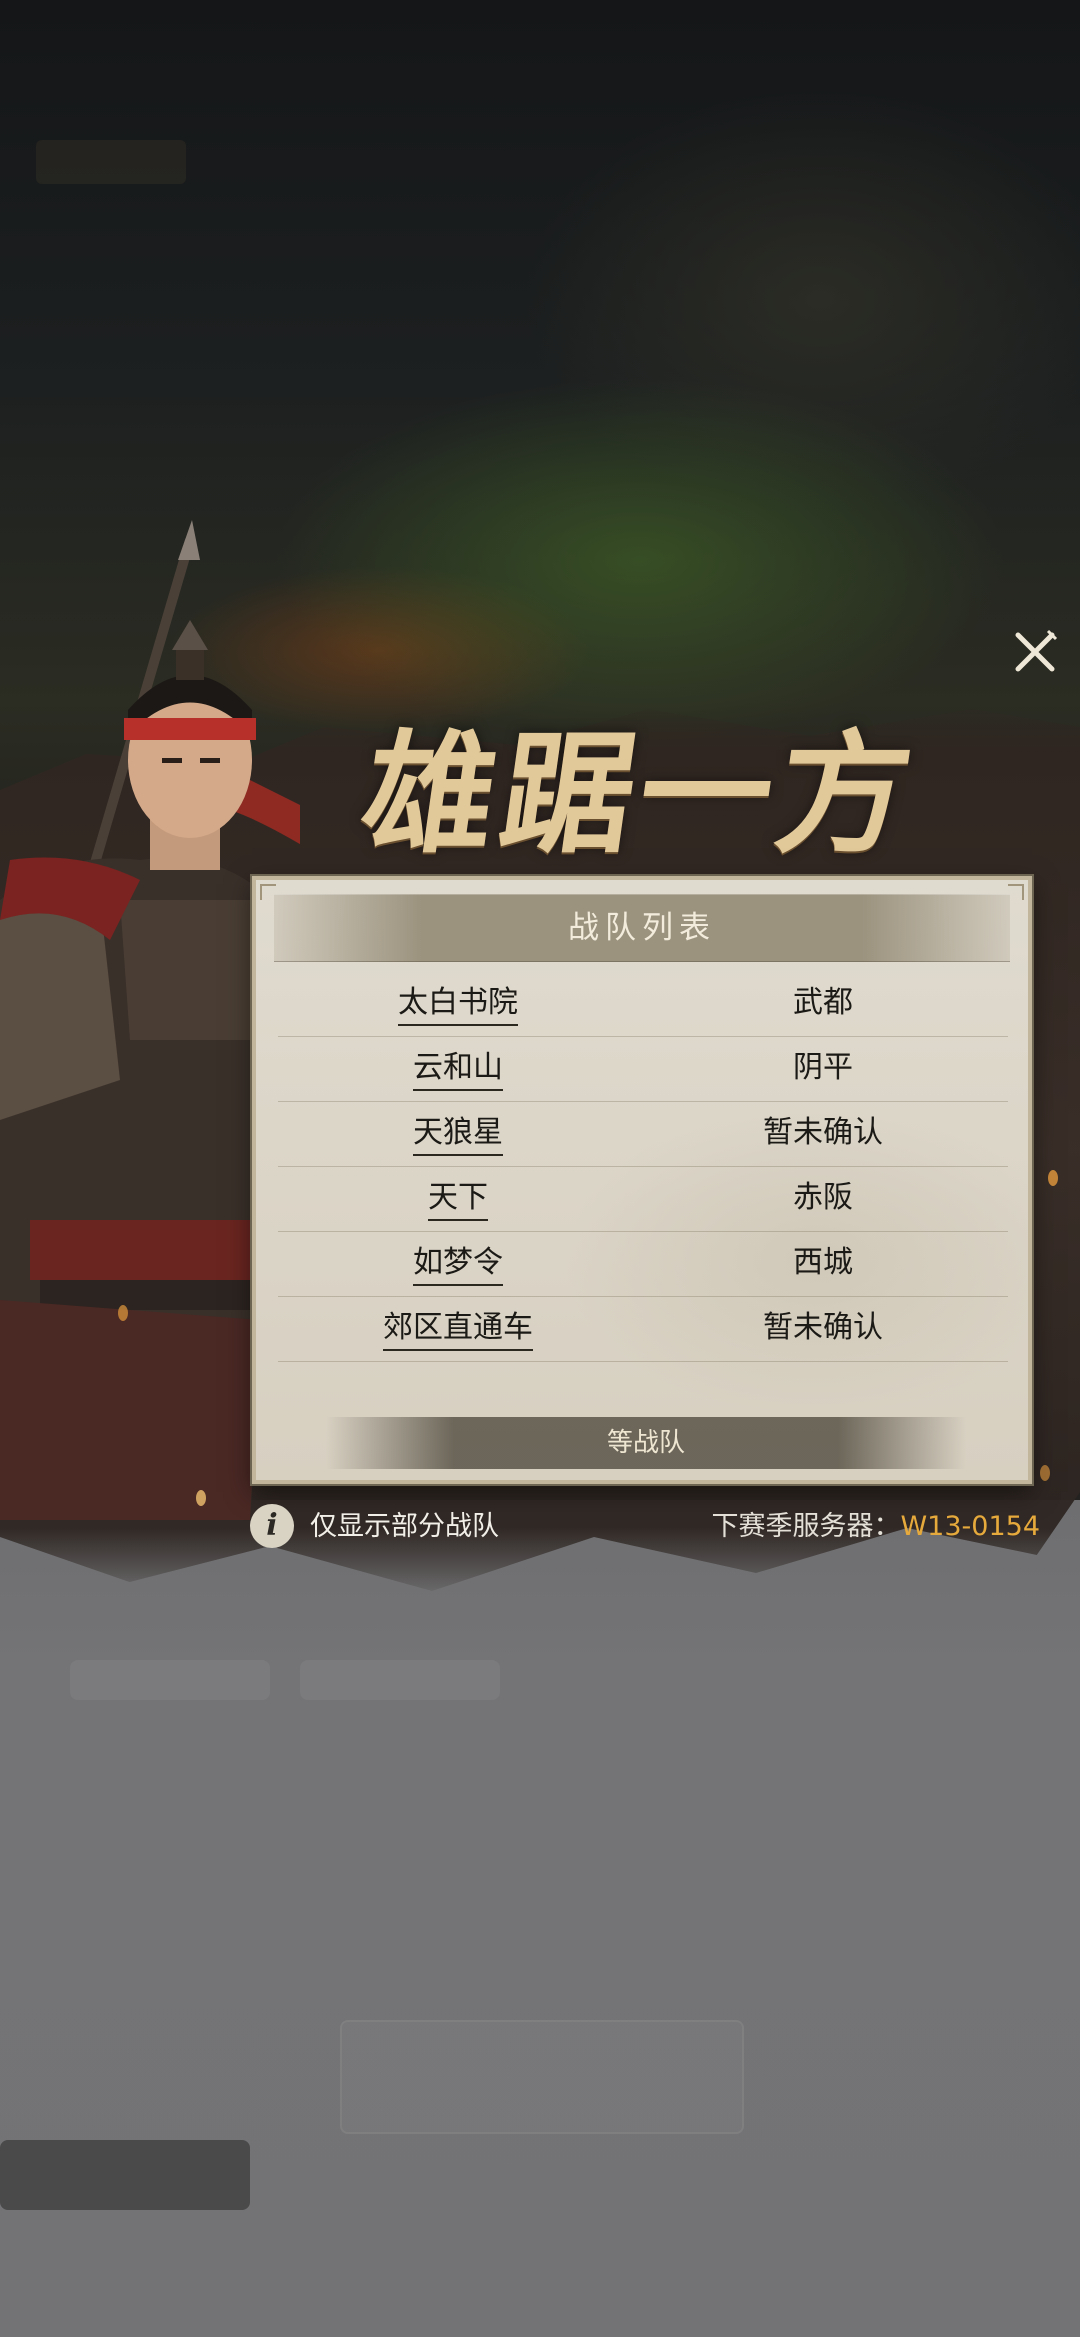  Describe the element at coordinates (823, 1197) in the screenshot. I see `team-server: 赤阪` at that location.